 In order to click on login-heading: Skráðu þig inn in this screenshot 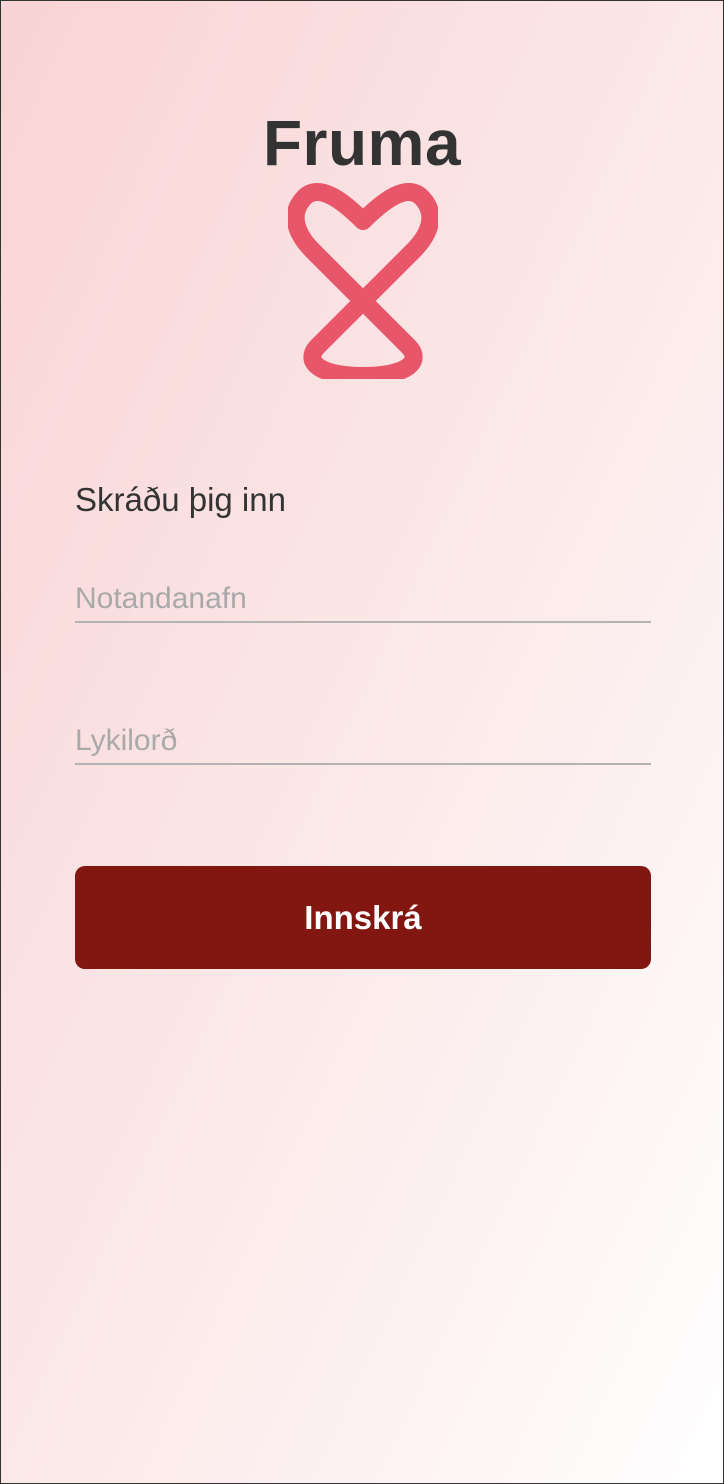, I will do `click(180, 499)`.